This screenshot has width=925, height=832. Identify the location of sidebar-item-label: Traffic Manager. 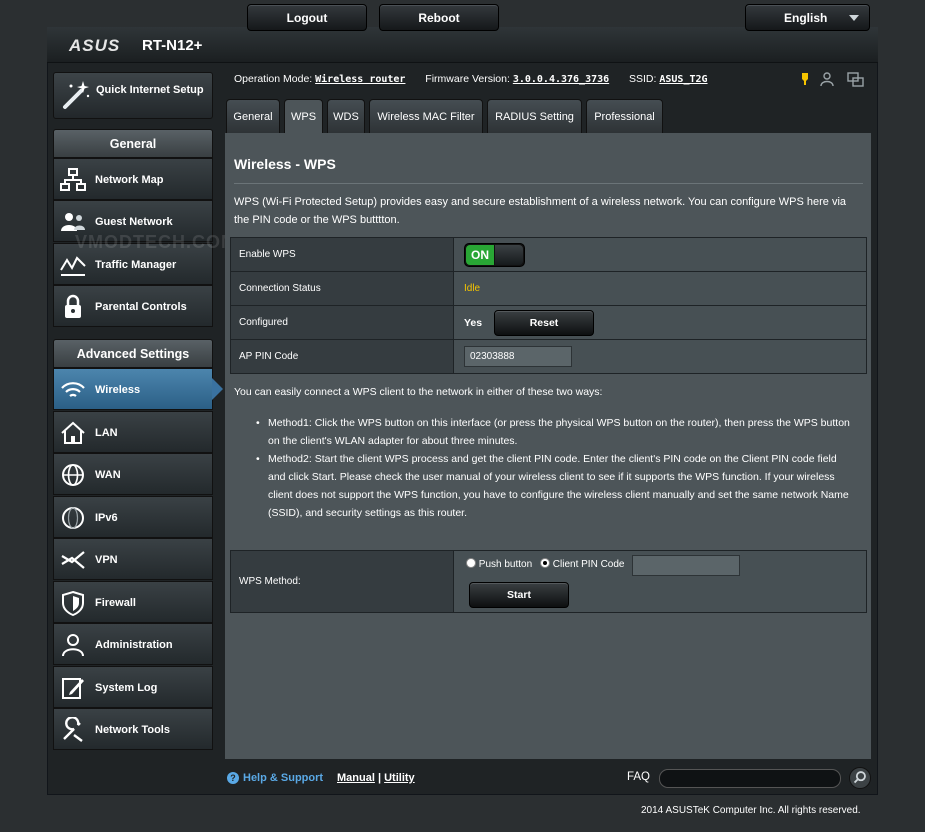
(136, 265).